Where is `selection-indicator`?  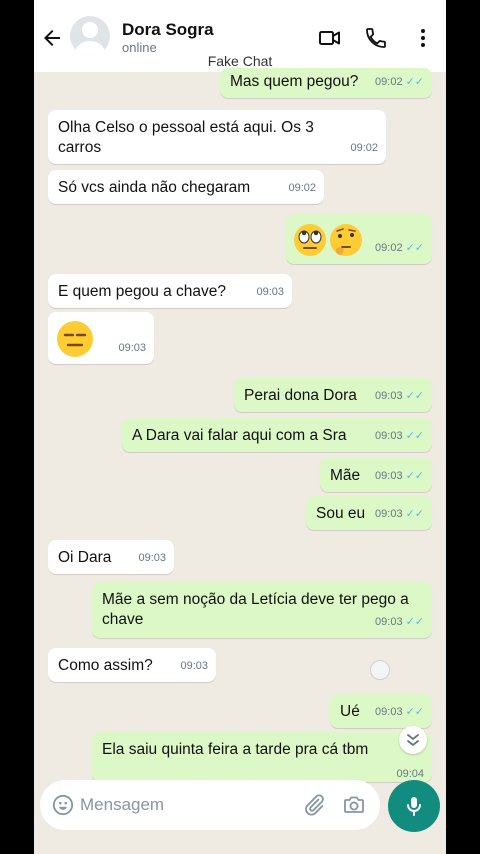 selection-indicator is located at coordinates (380, 670).